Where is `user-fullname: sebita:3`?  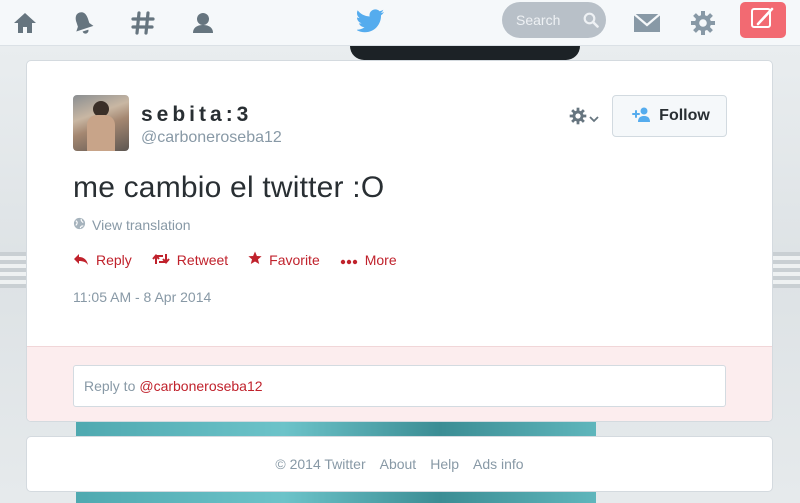
user-fullname: sebita:3 is located at coordinates (196, 115).